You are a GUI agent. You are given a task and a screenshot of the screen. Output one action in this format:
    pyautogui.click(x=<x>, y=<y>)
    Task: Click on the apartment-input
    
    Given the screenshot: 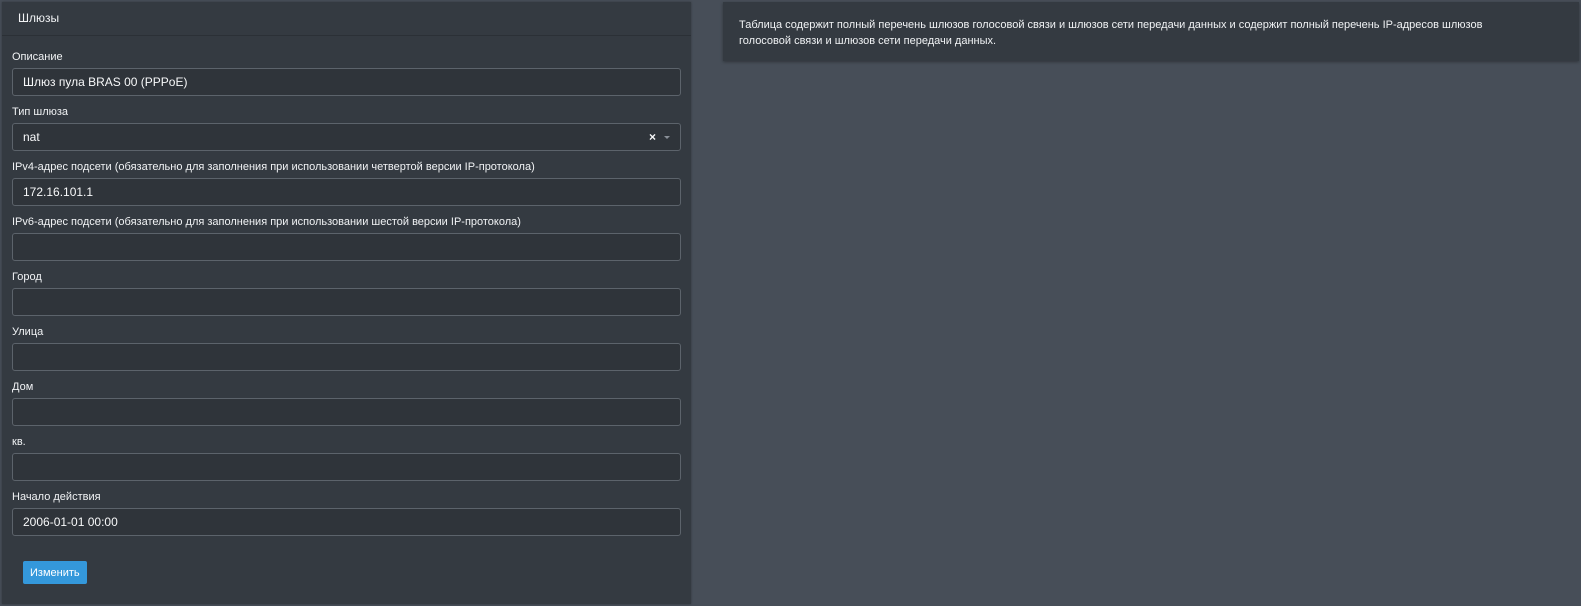 What is the action you would take?
    pyautogui.click(x=346, y=467)
    